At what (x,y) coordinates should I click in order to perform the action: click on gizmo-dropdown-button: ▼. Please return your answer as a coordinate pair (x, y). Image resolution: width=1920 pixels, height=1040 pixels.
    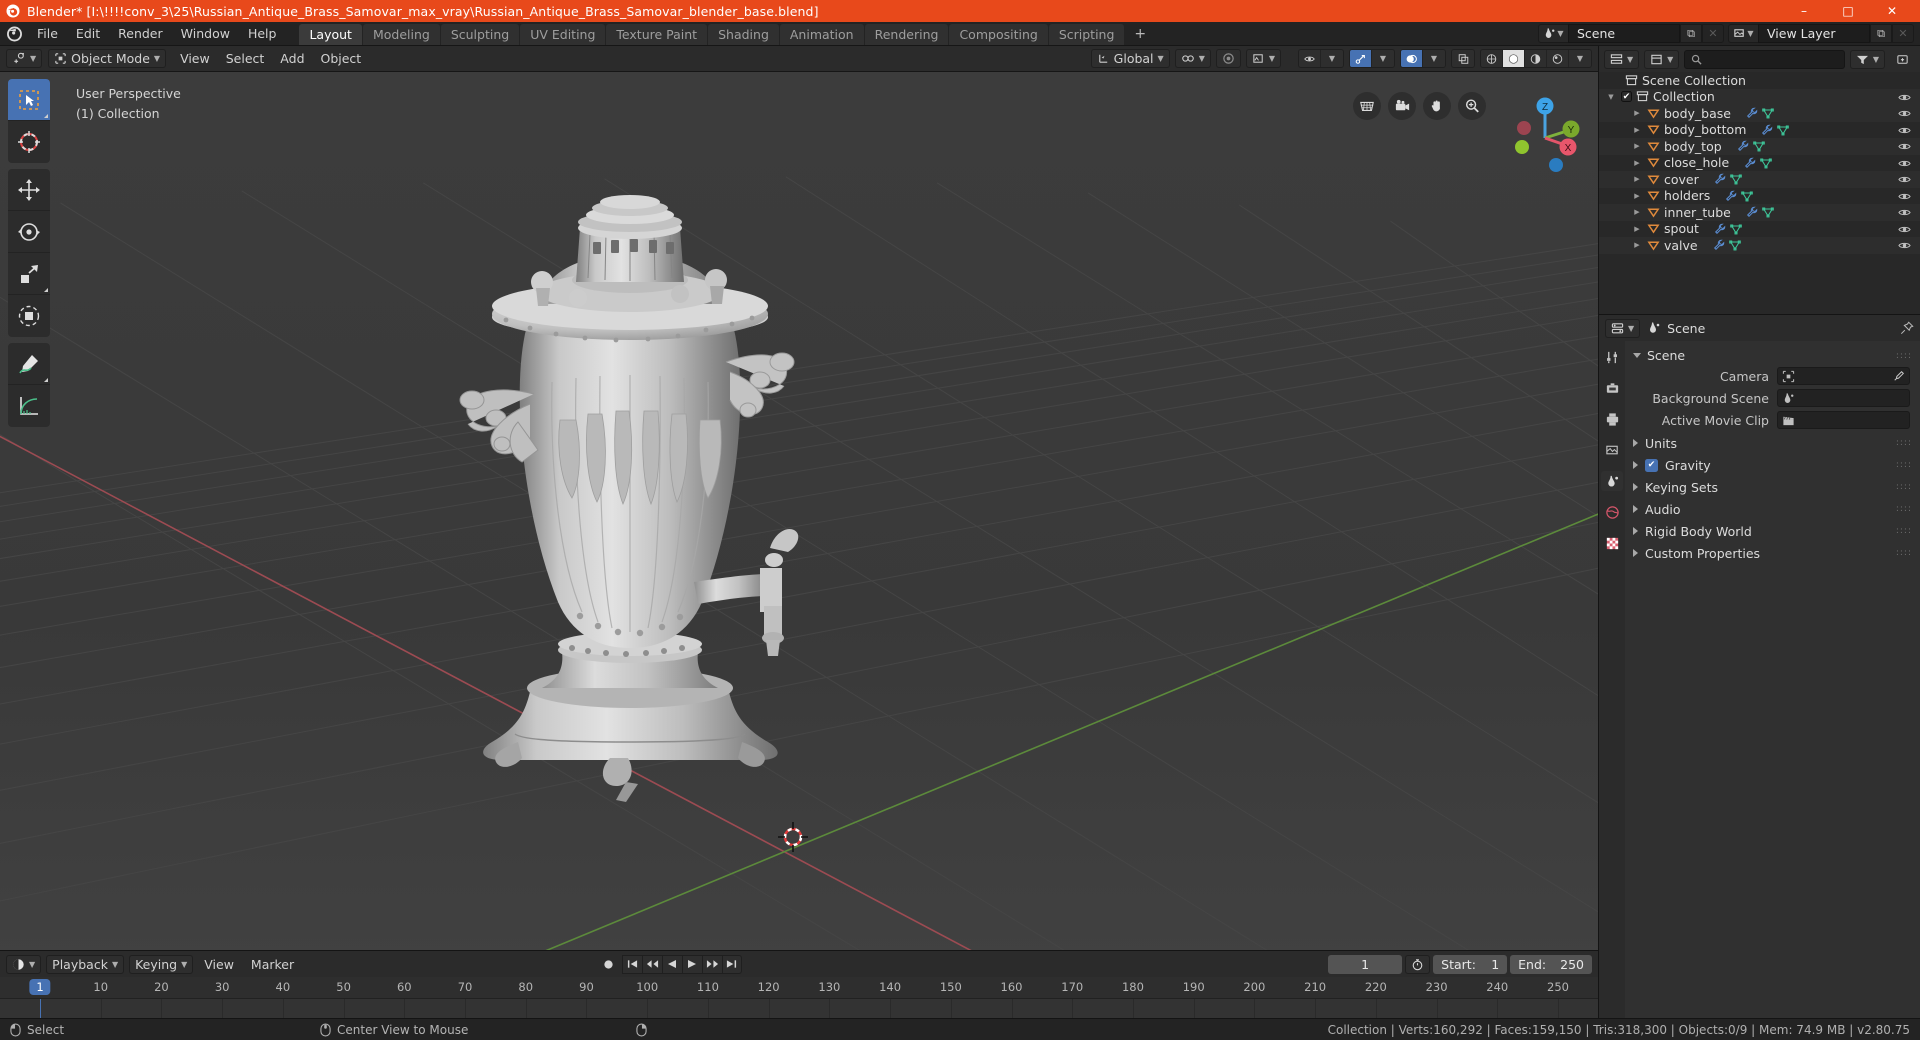
    Looking at the image, I should click on (1383, 58).